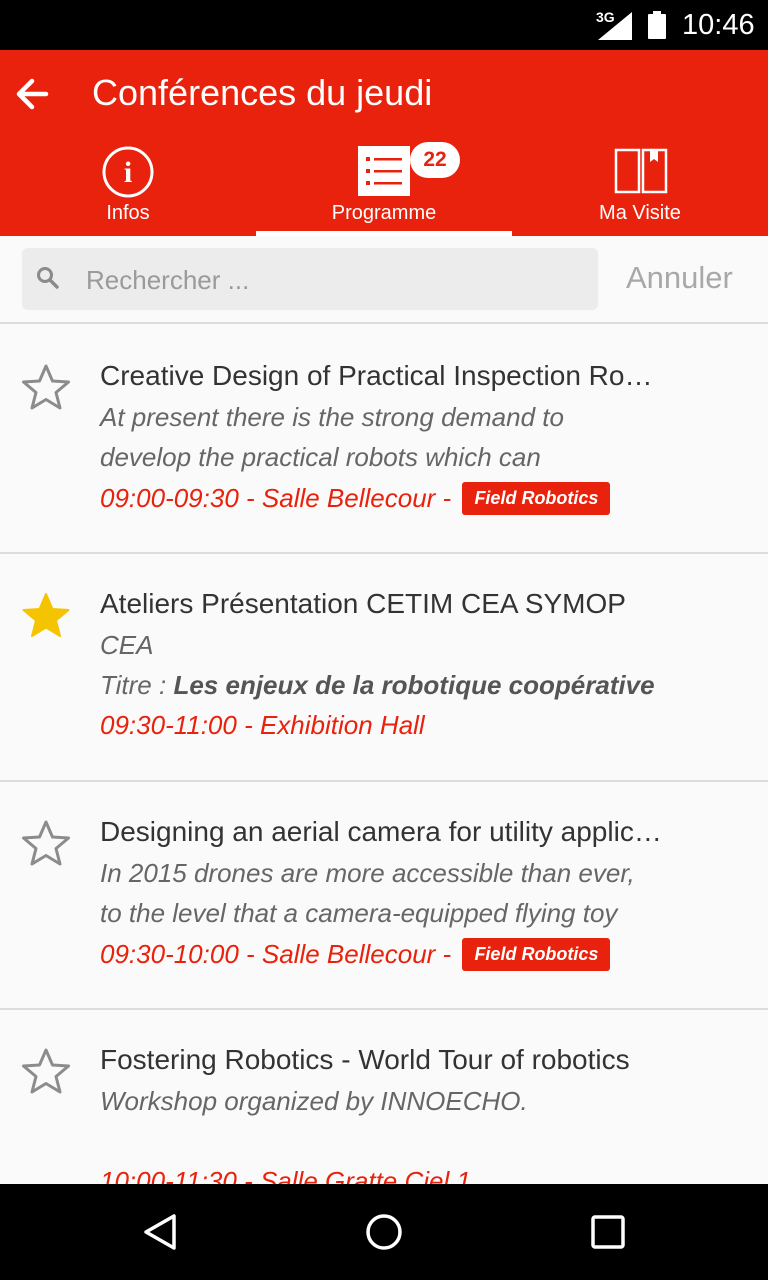 The width and height of the screenshot is (768, 1280). I want to click on signal-icon, so click(615, 26).